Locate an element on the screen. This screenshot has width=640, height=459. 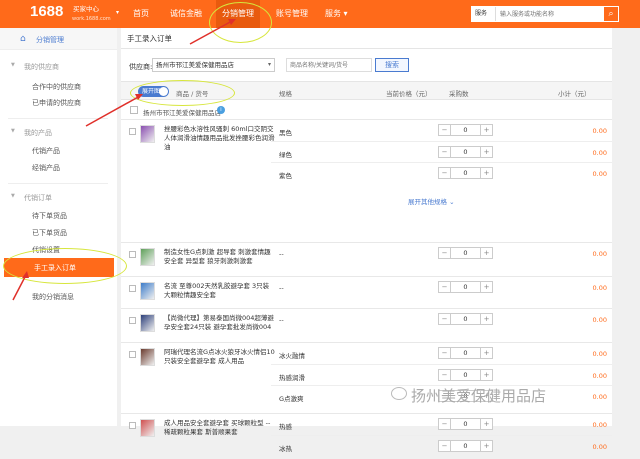
variant-row: 紫色2.20−0+0.00 is located at coordinates (441, 172).